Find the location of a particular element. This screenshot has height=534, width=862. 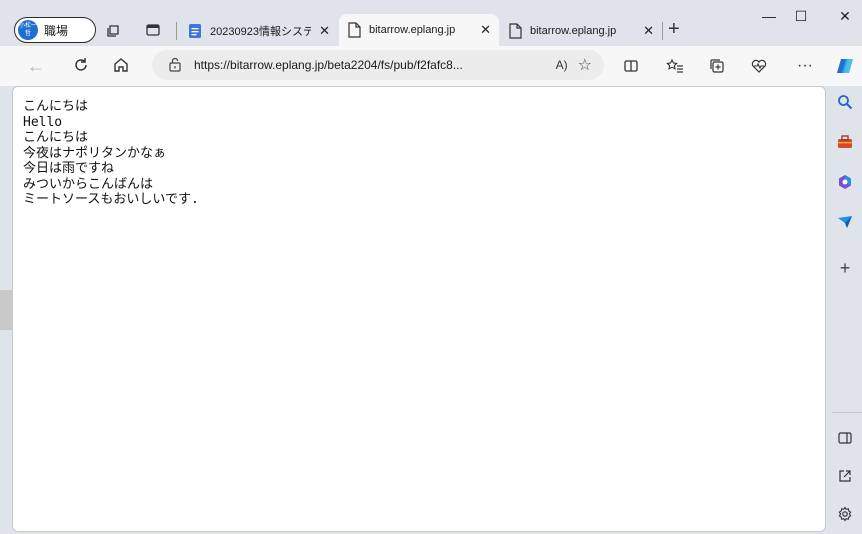

refresh-icon is located at coordinates (81, 67).